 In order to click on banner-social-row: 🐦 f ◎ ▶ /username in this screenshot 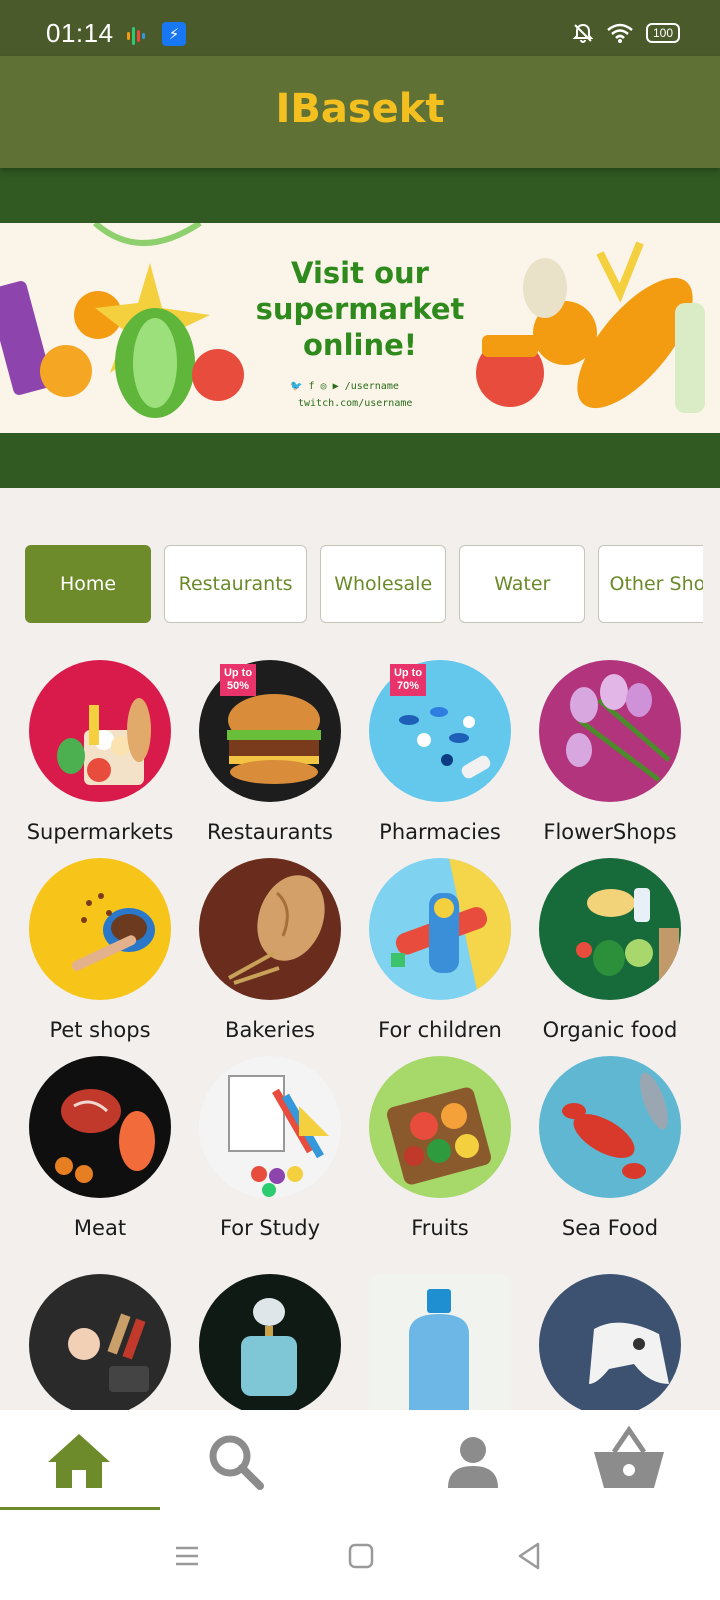, I will do `click(344, 386)`.